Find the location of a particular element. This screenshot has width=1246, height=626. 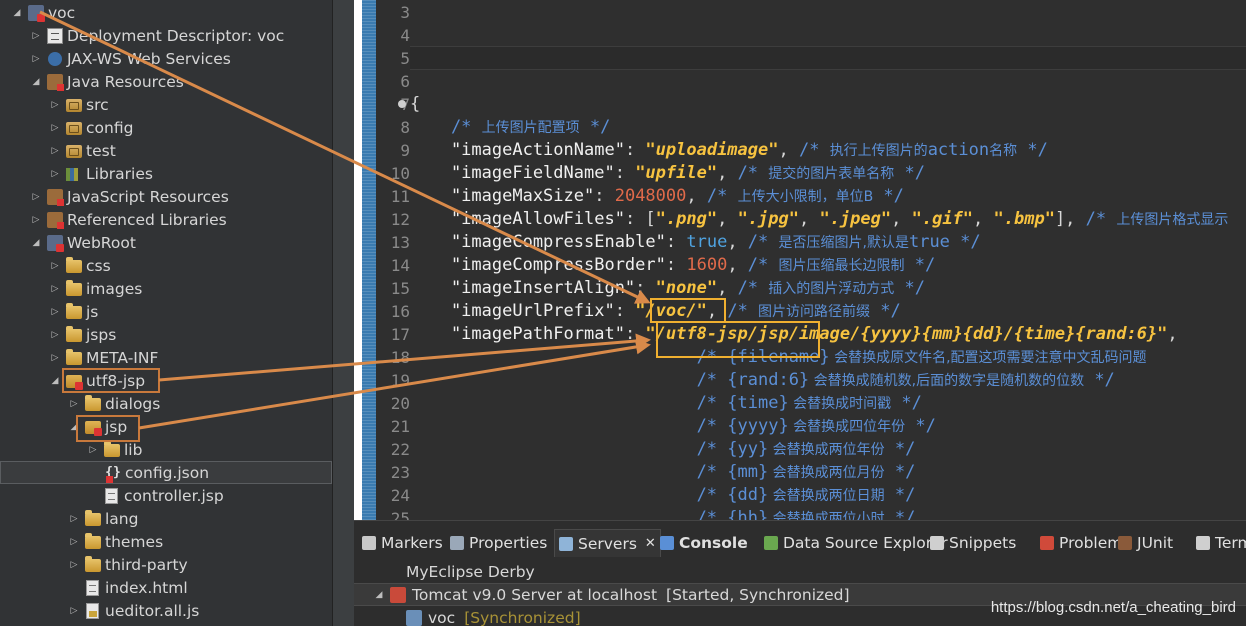

tree-item: ▷ third-party is located at coordinates (166, 564).